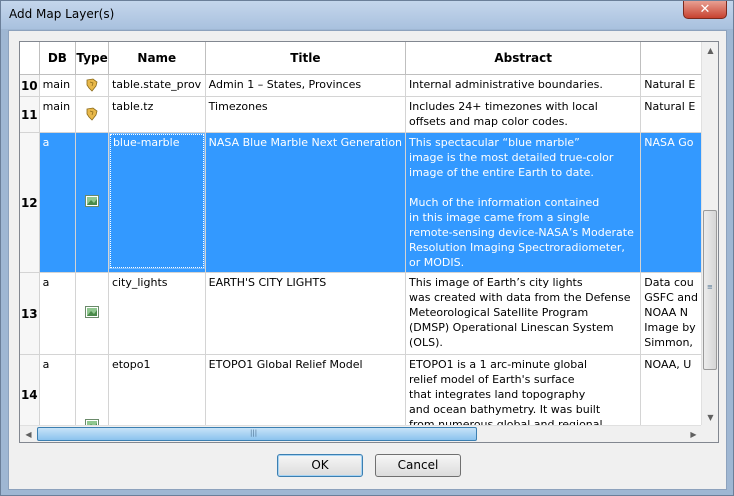 The image size is (734, 496). Describe the element at coordinates (666, 312) in the screenshot. I see `attribution-line: NOAA N` at that location.